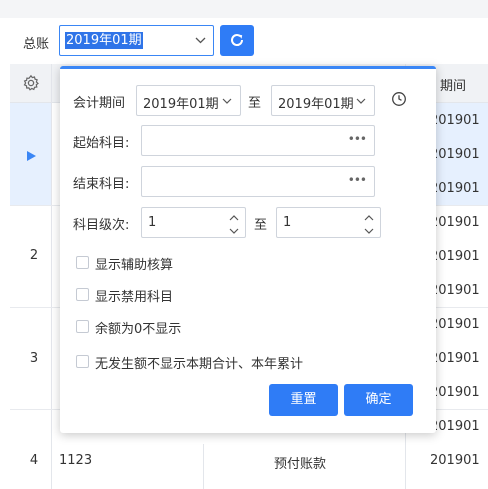 The height and width of the screenshot is (489, 488). Describe the element at coordinates (300, 464) in the screenshot. I see `account-name: 预付账款` at that location.